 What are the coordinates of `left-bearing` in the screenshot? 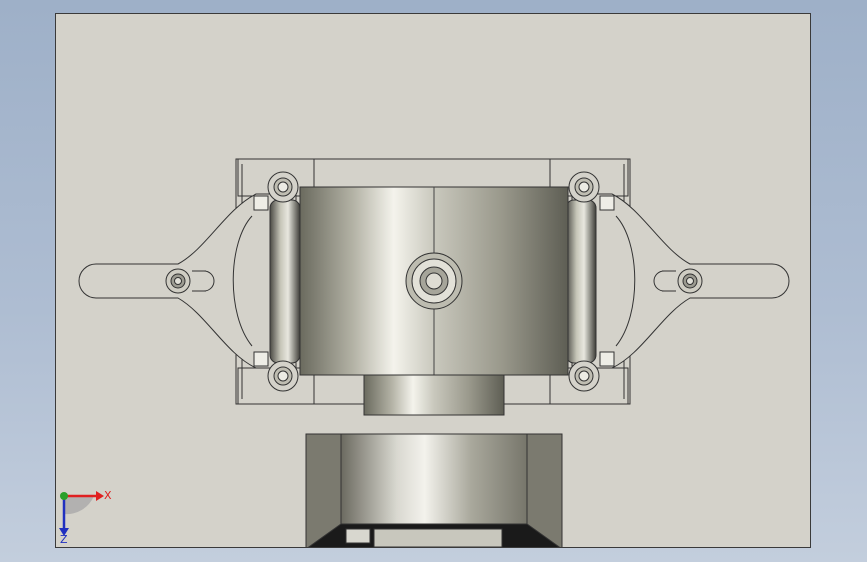 It's located at (285, 281).